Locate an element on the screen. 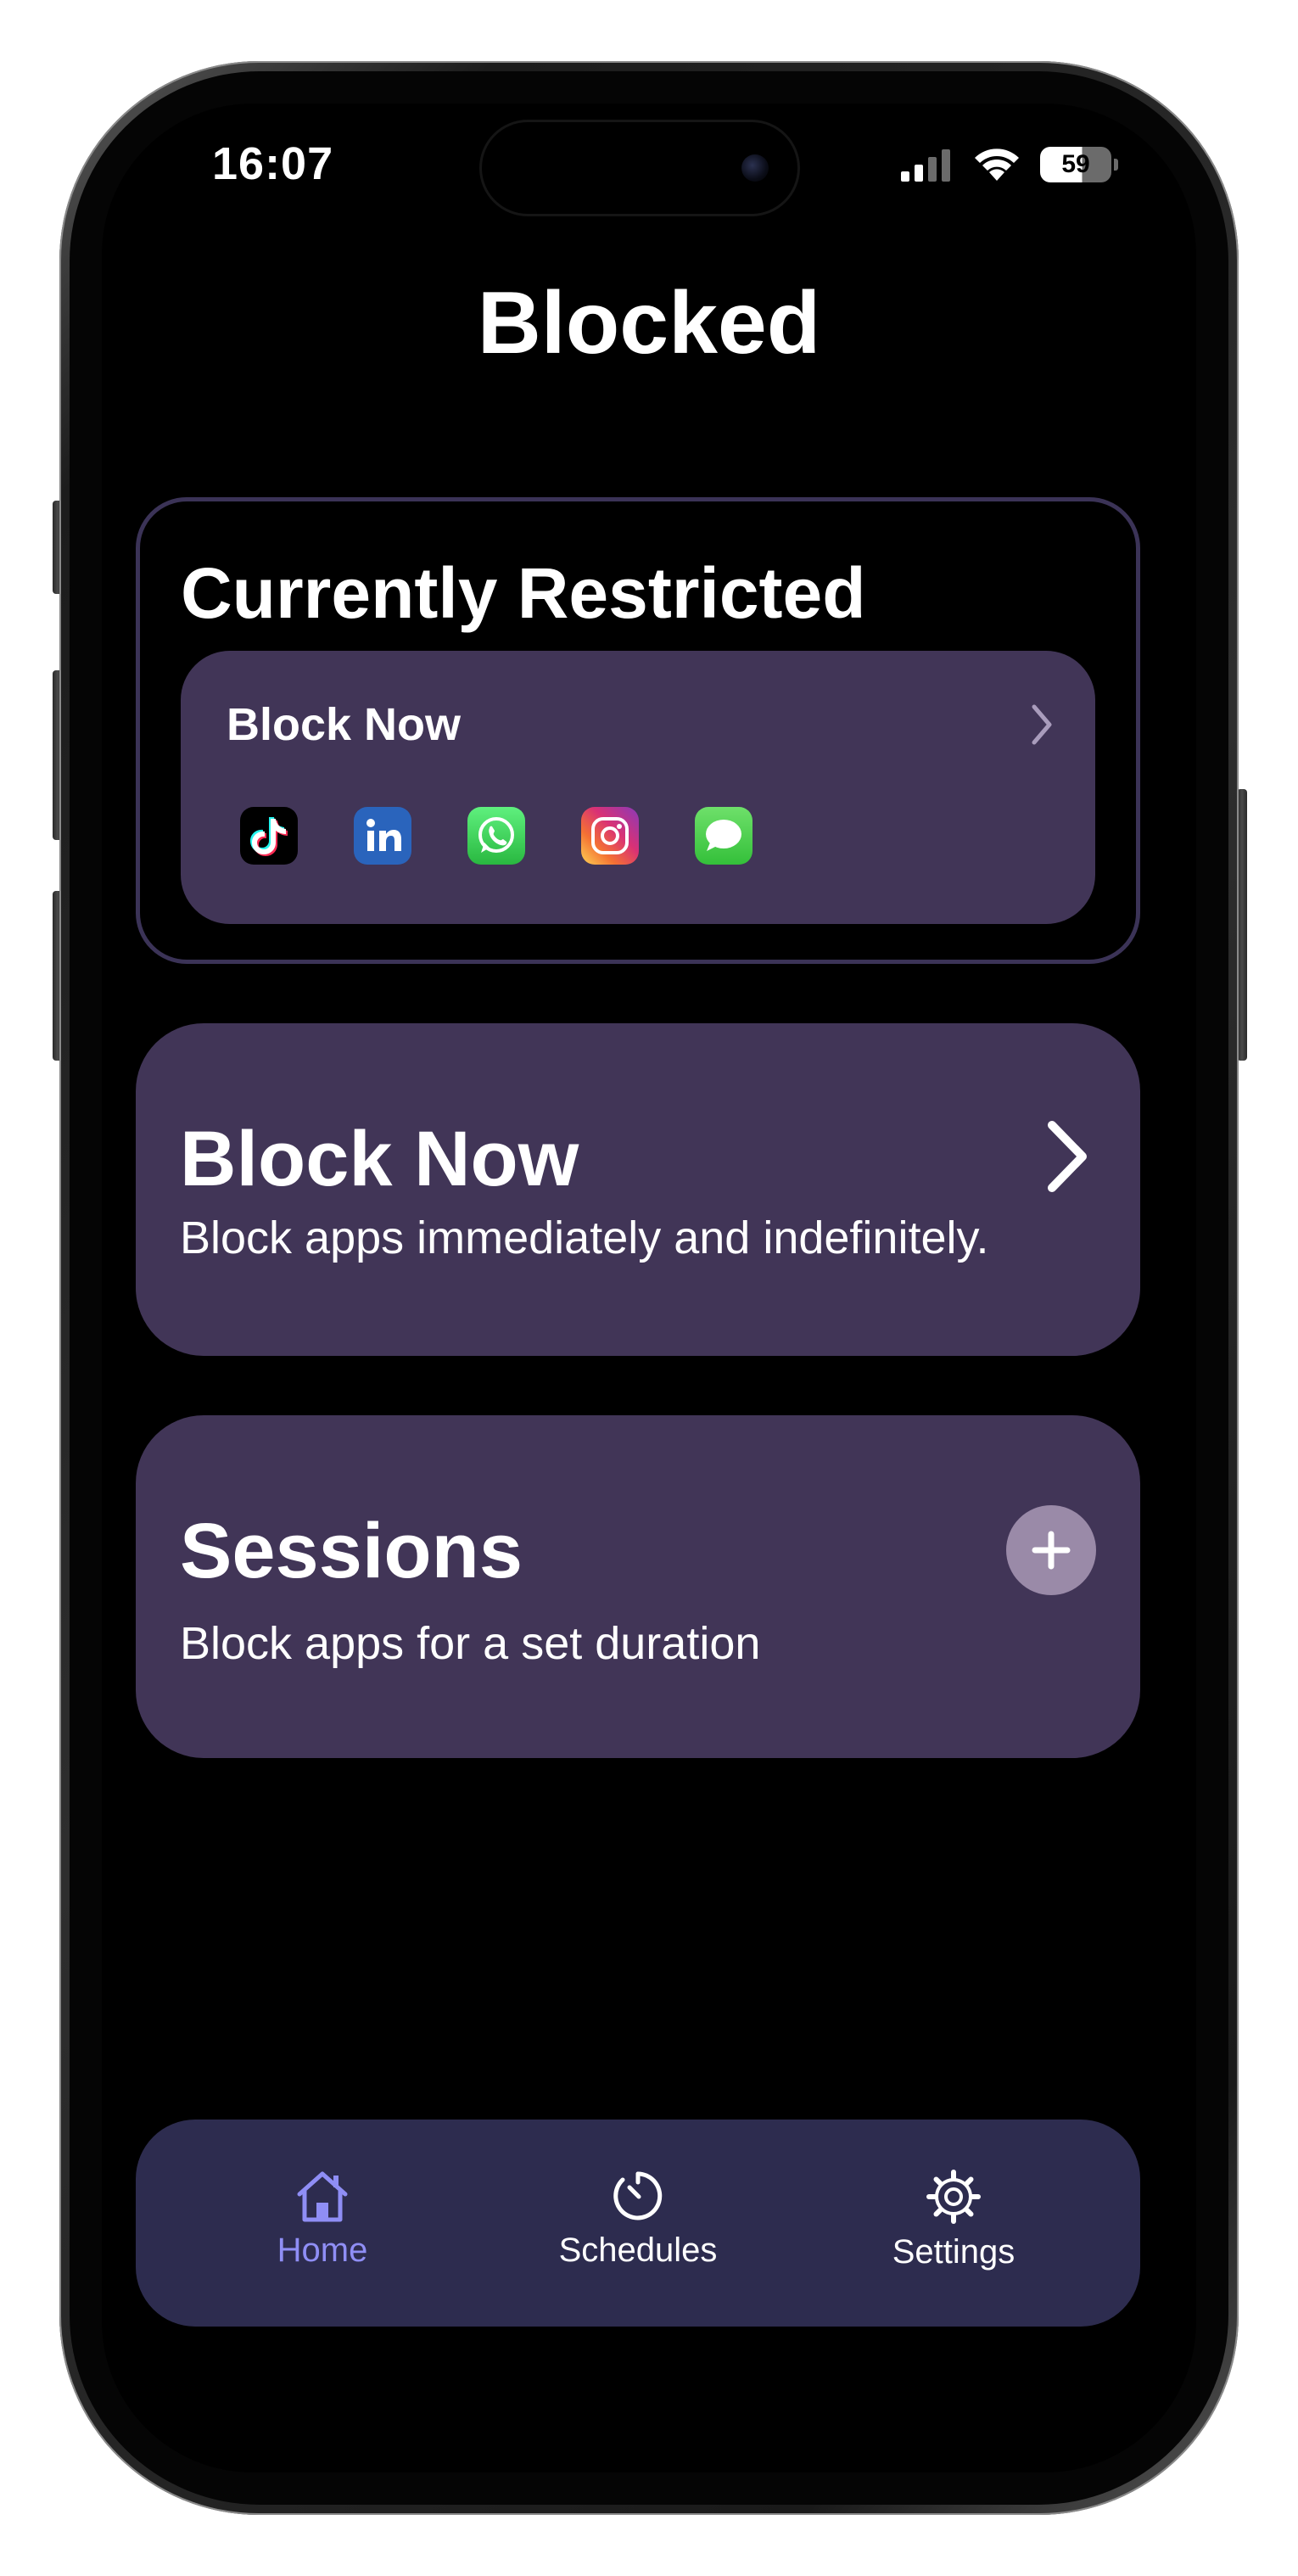 The width and height of the screenshot is (1298, 2576). block-now-title: Block Now is located at coordinates (379, 1159).